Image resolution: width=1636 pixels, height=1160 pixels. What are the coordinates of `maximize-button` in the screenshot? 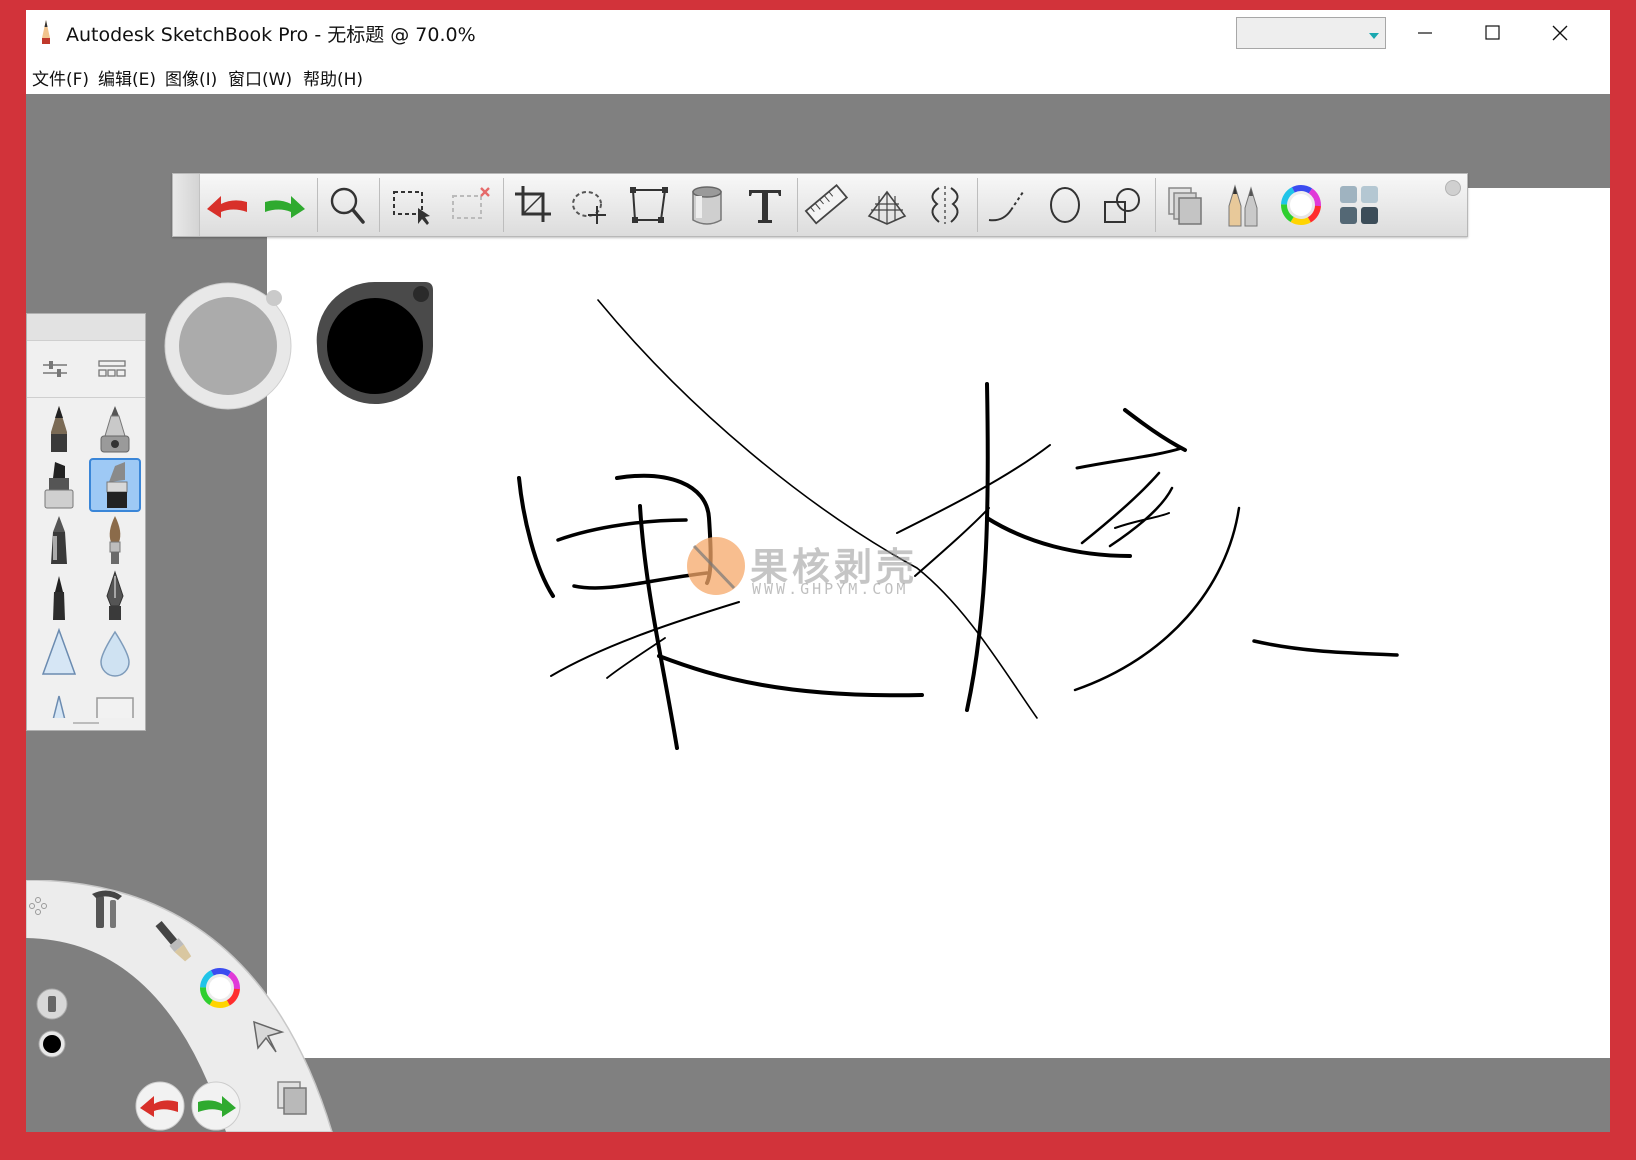 It's located at (1492, 33).